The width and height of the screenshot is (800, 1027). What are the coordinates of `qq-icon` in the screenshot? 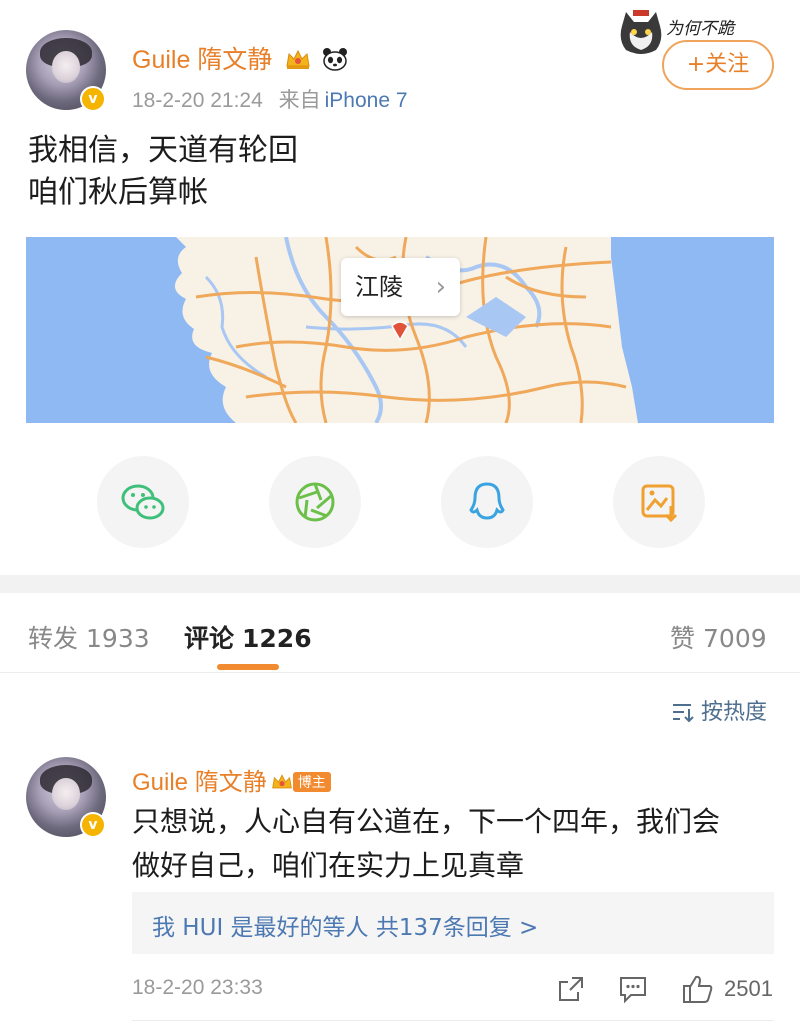 It's located at (487, 501).